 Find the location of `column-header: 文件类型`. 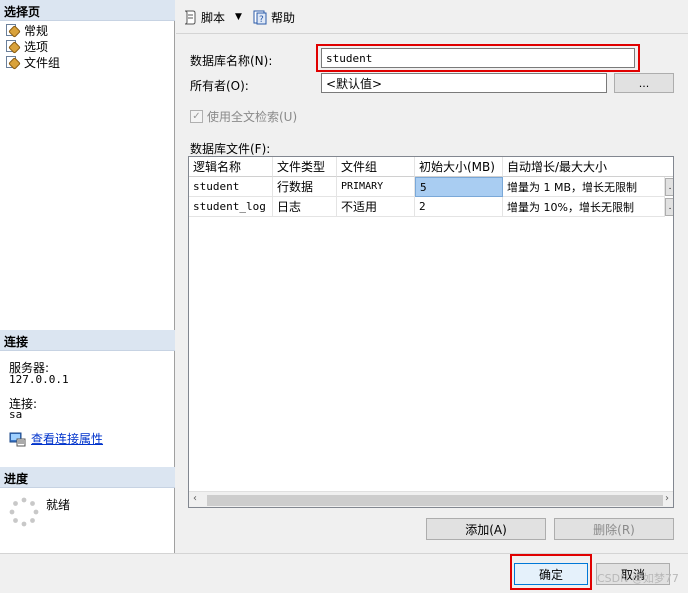

column-header: 文件类型 is located at coordinates (305, 167).